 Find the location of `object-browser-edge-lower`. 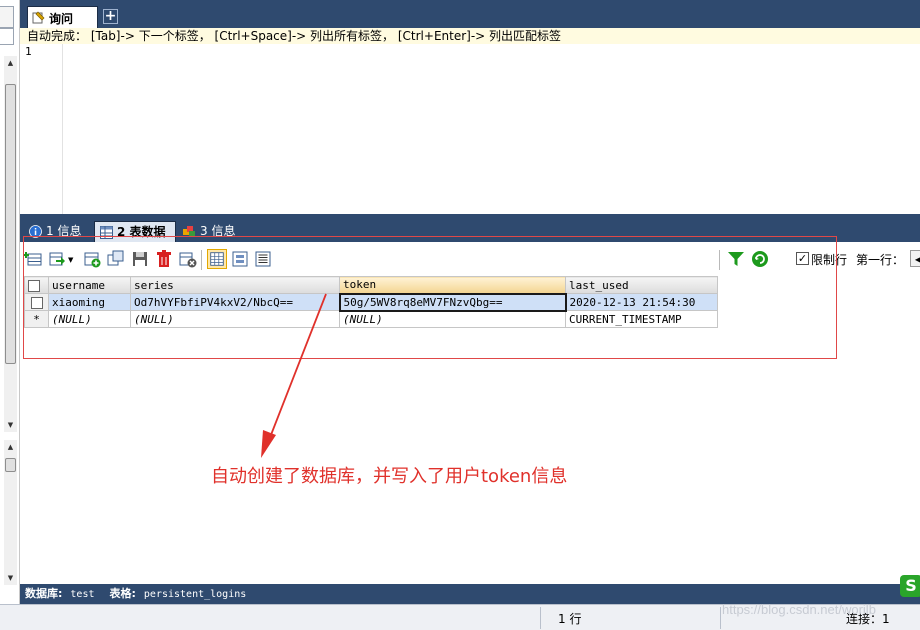

object-browser-edge-lower is located at coordinates (7, 36).